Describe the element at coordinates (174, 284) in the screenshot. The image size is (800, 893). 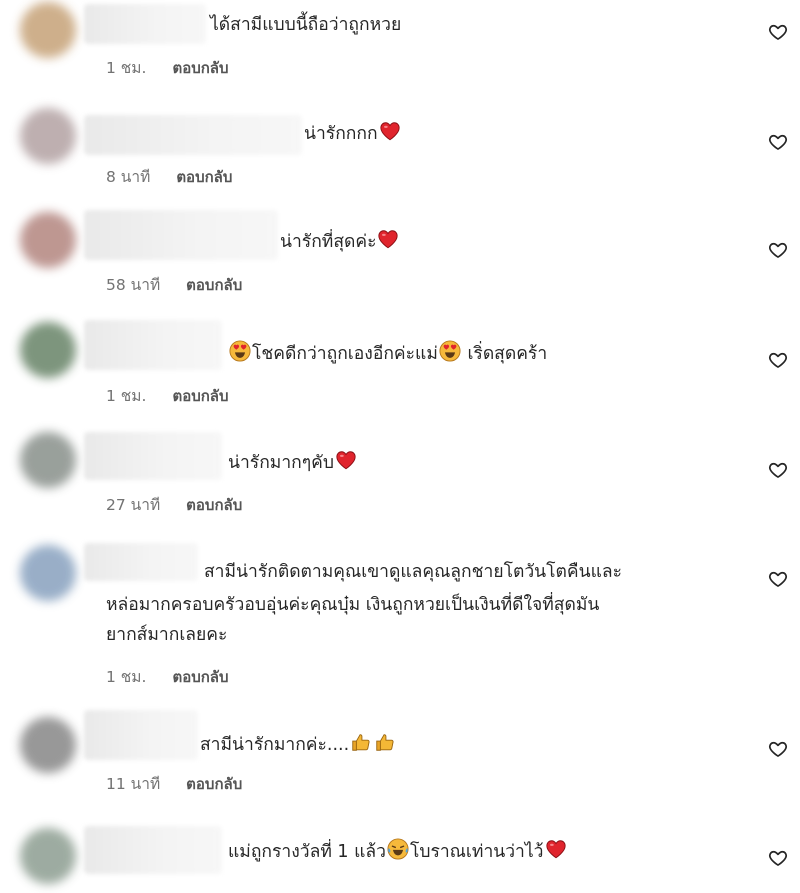
I see `comment-meta: 58 นาที ตอบกลับ` at that location.